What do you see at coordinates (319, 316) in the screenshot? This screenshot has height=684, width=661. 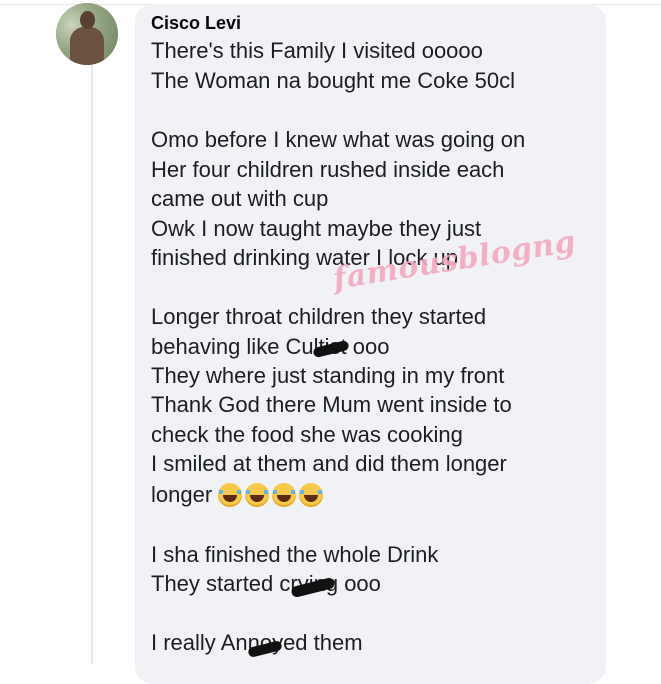 I see `comment-line: Longer throat children they started` at bounding box center [319, 316].